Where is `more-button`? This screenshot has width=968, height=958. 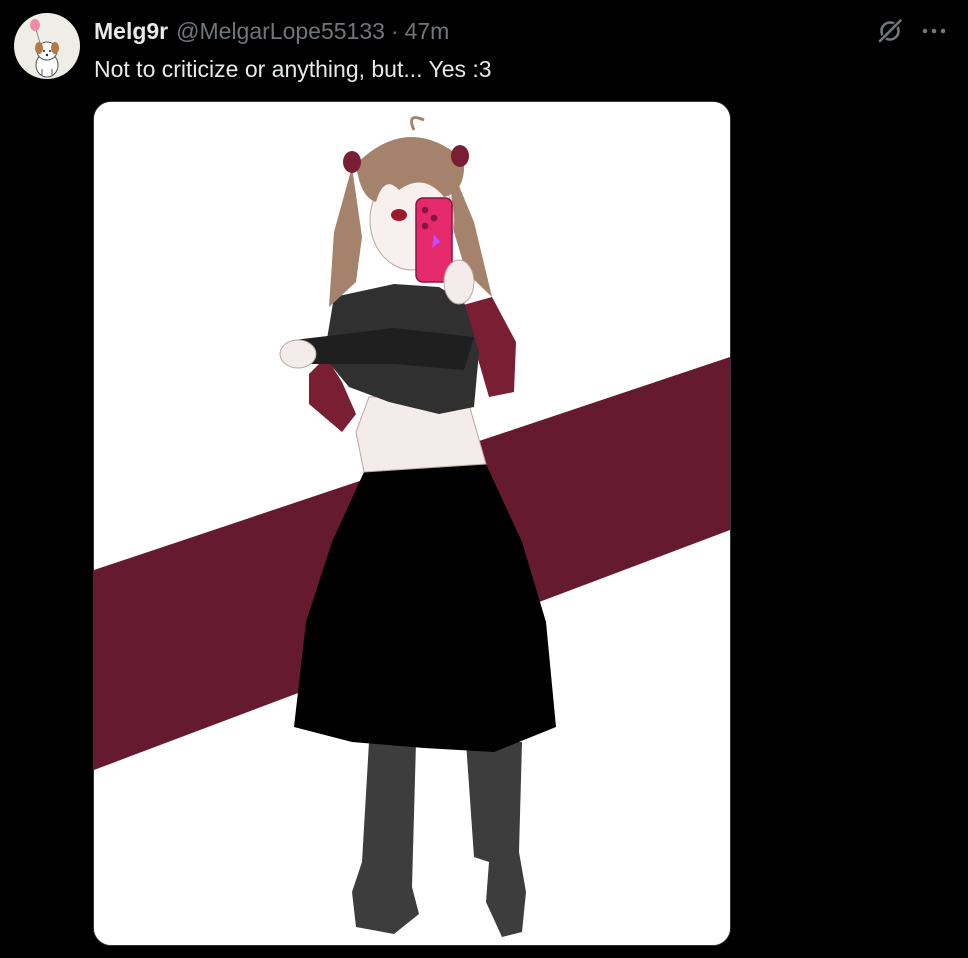
more-button is located at coordinates (934, 31).